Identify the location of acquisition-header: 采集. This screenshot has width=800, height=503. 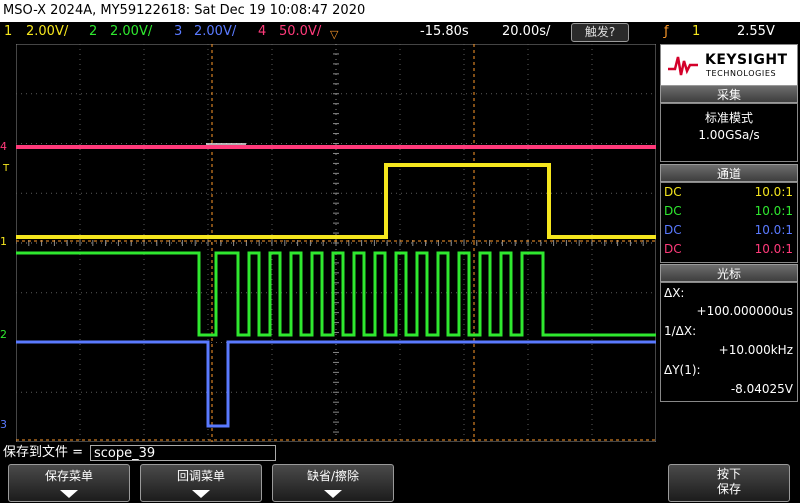
(729, 94).